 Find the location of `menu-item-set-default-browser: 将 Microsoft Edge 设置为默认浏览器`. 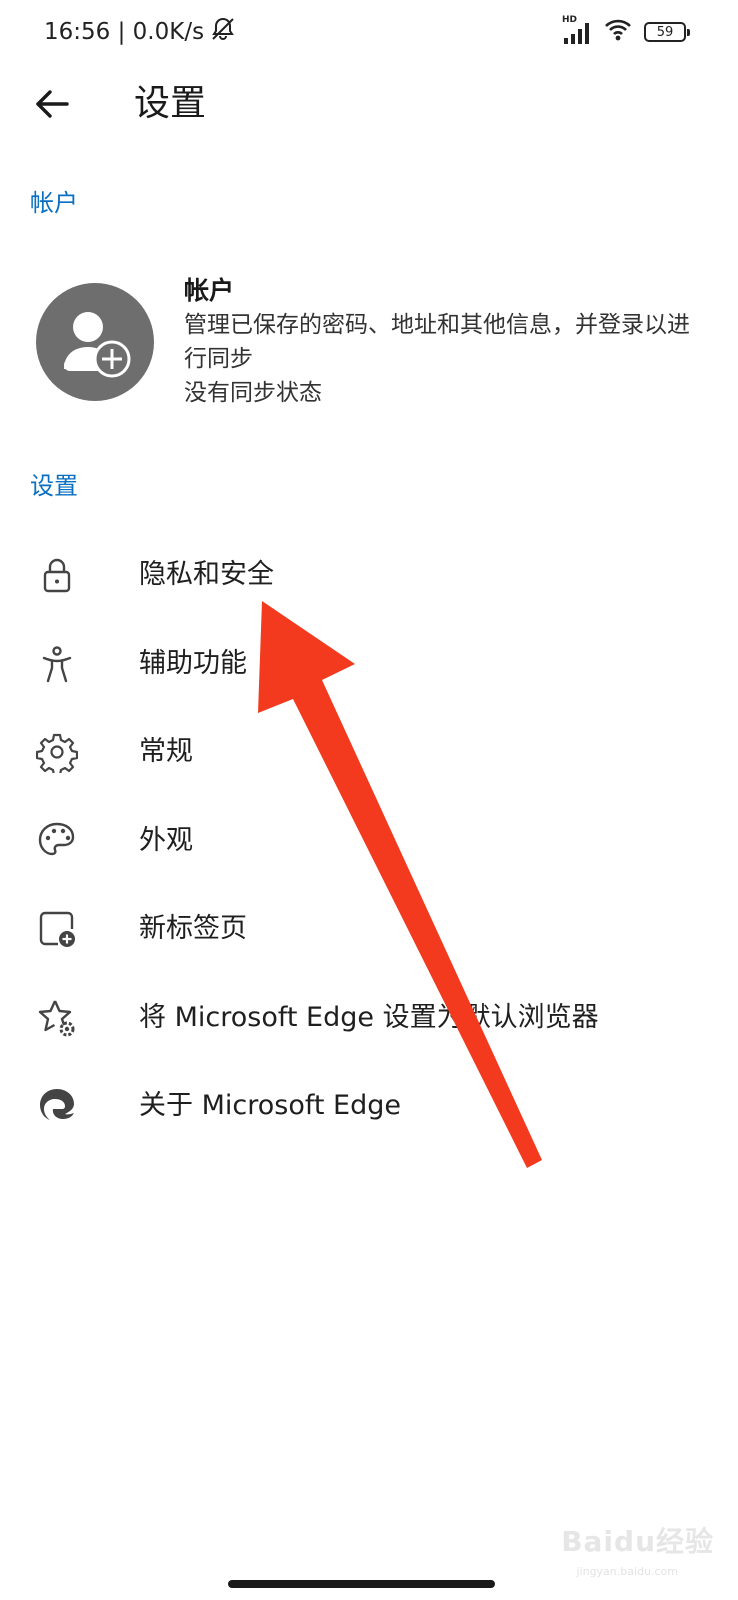

menu-item-set-default-browser: 将 Microsoft Edge 设置为默认浏览器 is located at coordinates (369, 1018).